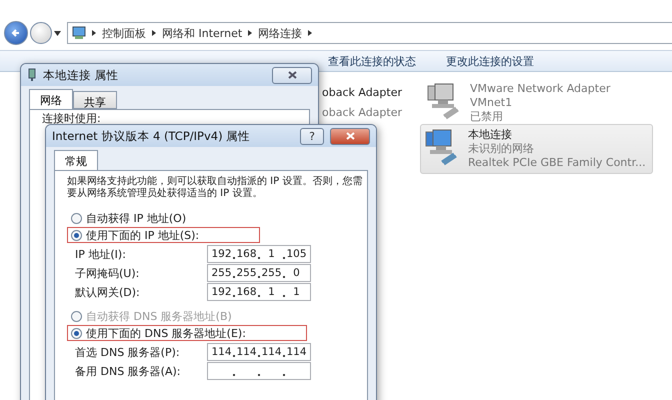 This screenshot has width=672, height=400. I want to click on field-label: IP 地址(I):, so click(100, 254).